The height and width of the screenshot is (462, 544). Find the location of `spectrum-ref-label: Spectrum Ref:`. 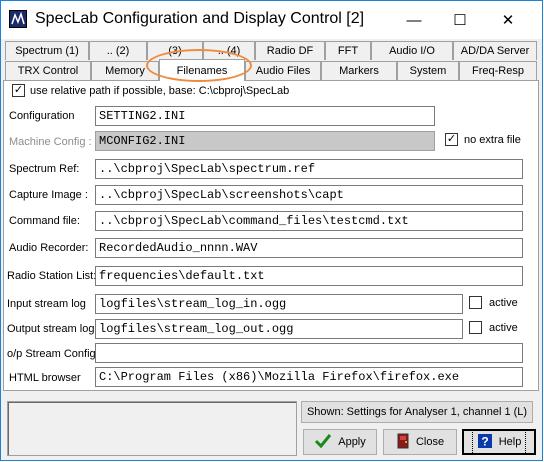

spectrum-ref-label: Spectrum Ref: is located at coordinates (44, 169).